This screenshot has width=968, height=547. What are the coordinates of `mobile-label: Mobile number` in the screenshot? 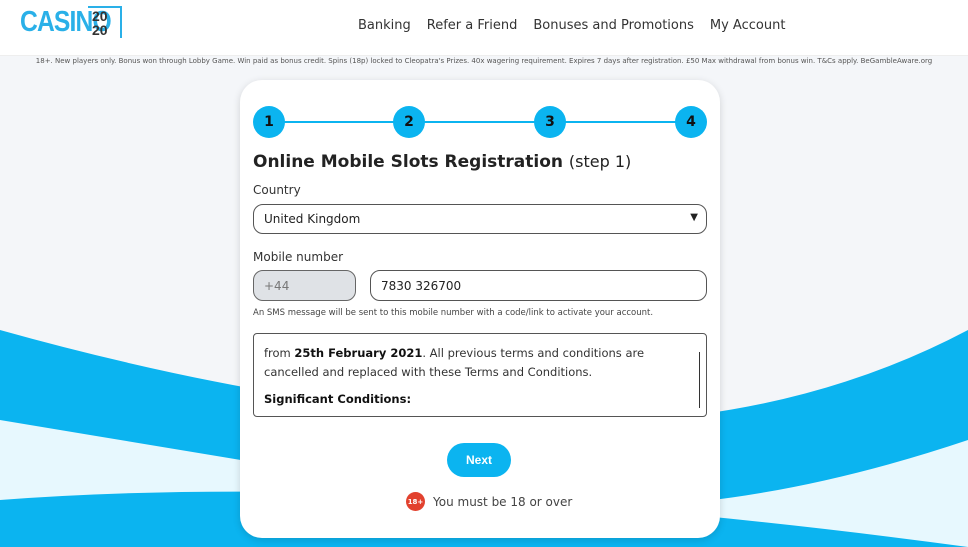 It's located at (298, 257).